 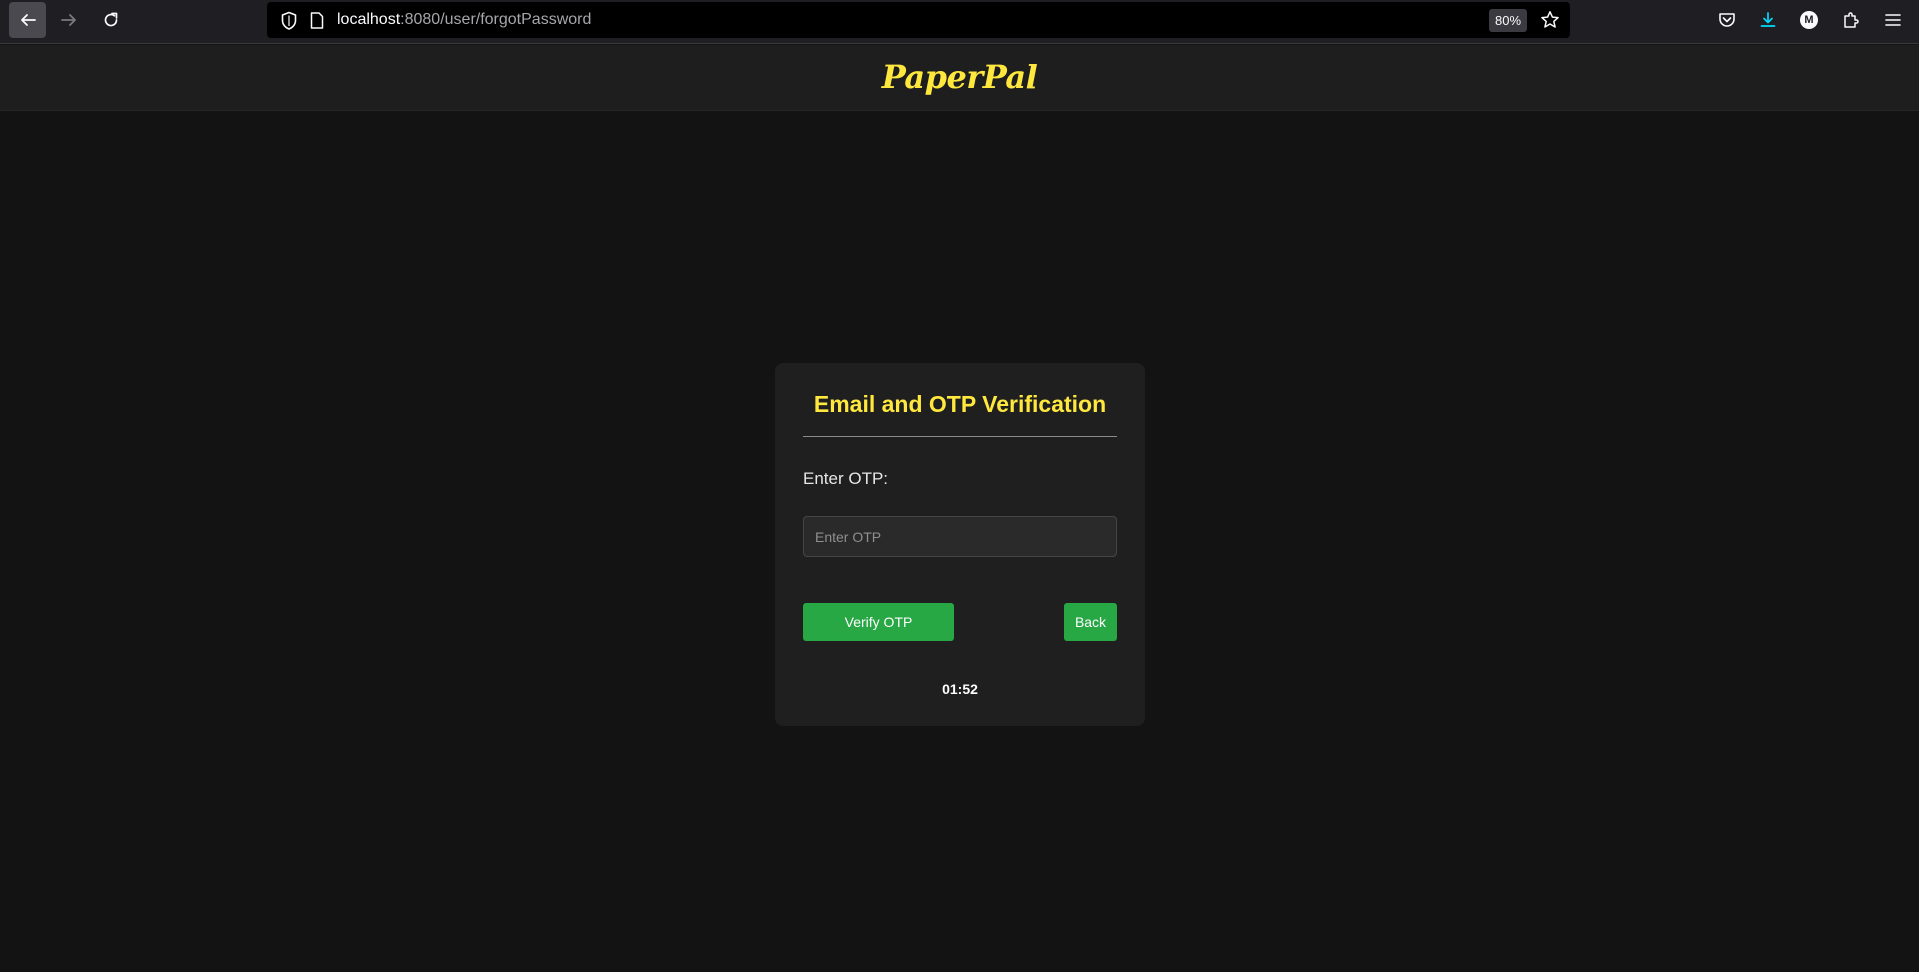 I want to click on back-arrow-icon, so click(x=28, y=20).